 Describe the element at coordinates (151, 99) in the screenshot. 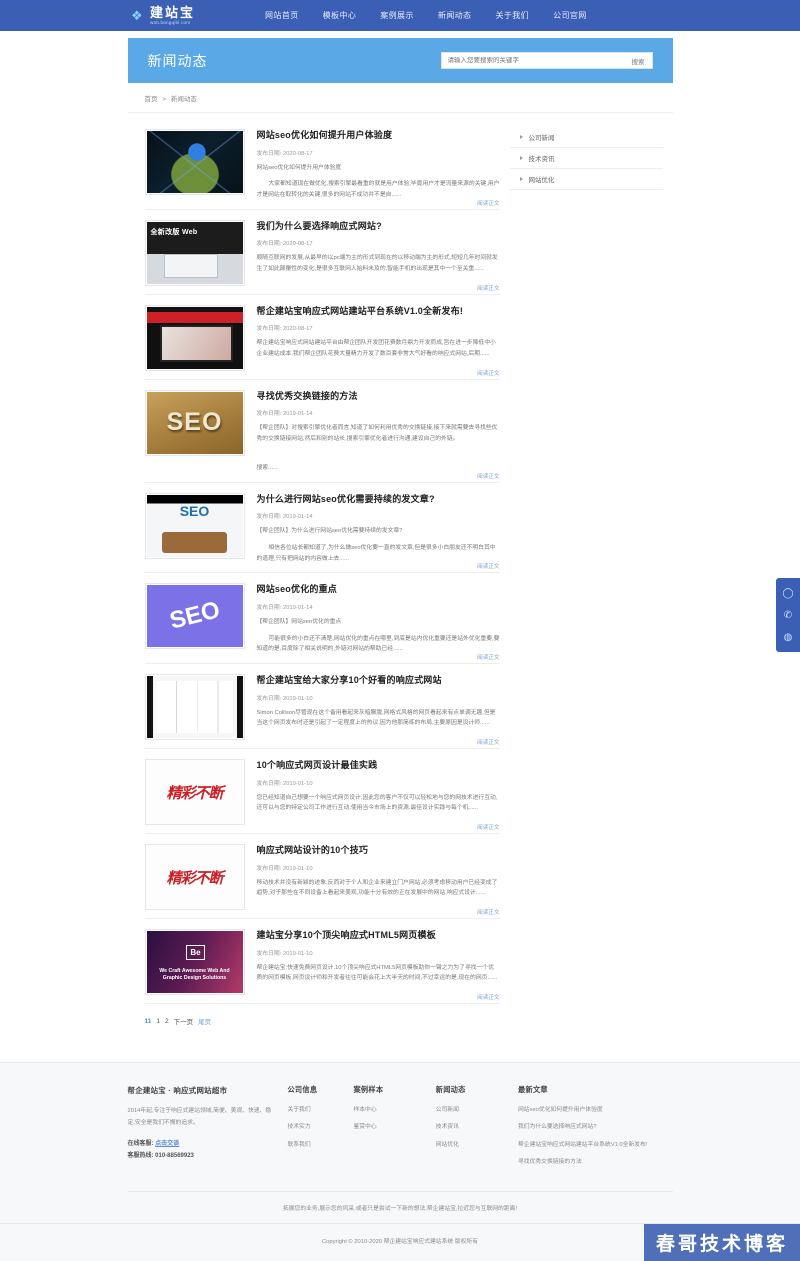

I see `breadcrumb-home: 首页` at that location.